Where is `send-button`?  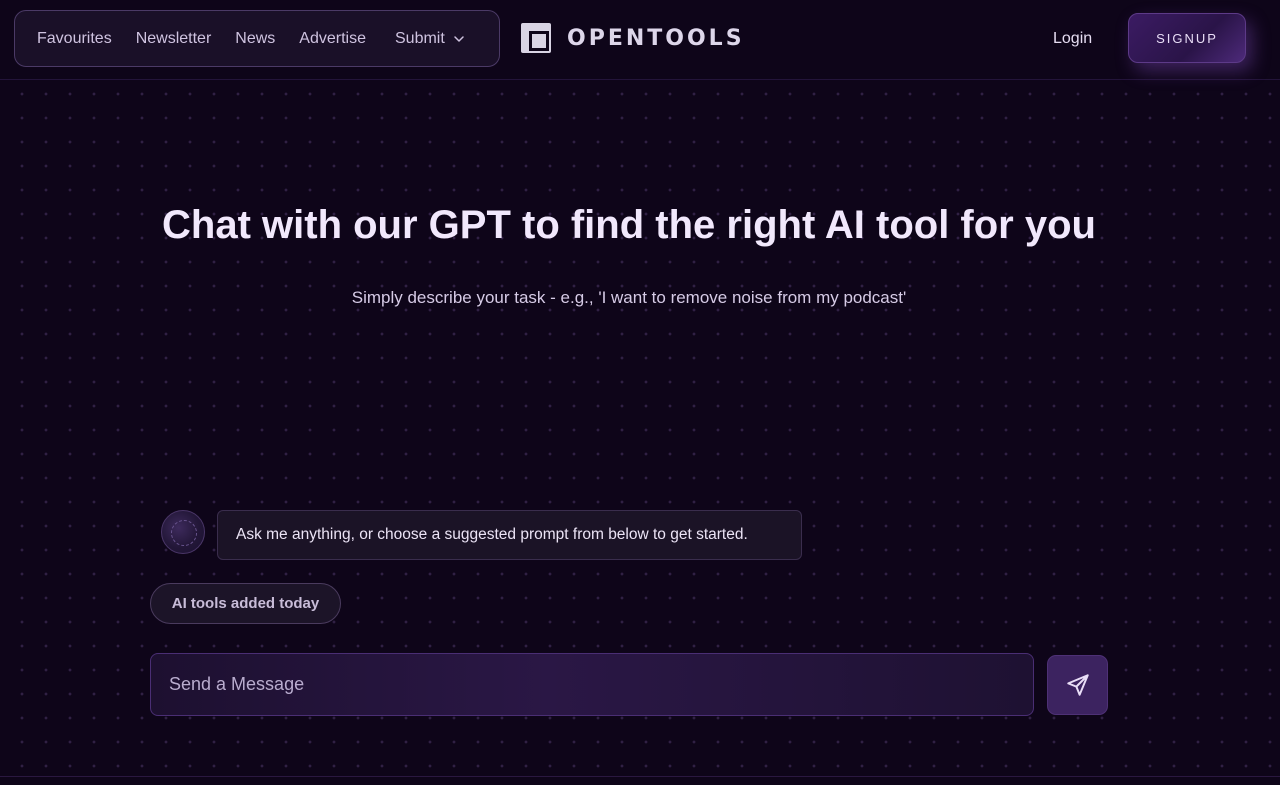
send-button is located at coordinates (1077, 685).